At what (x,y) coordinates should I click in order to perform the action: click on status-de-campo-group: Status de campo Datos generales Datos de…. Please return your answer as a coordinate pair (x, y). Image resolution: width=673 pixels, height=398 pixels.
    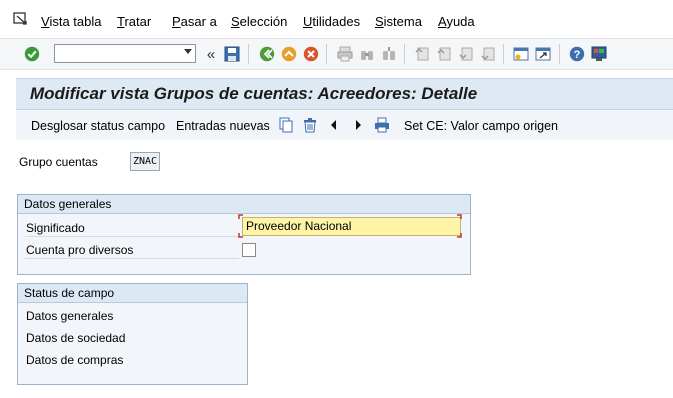
    Looking at the image, I should click on (132, 334).